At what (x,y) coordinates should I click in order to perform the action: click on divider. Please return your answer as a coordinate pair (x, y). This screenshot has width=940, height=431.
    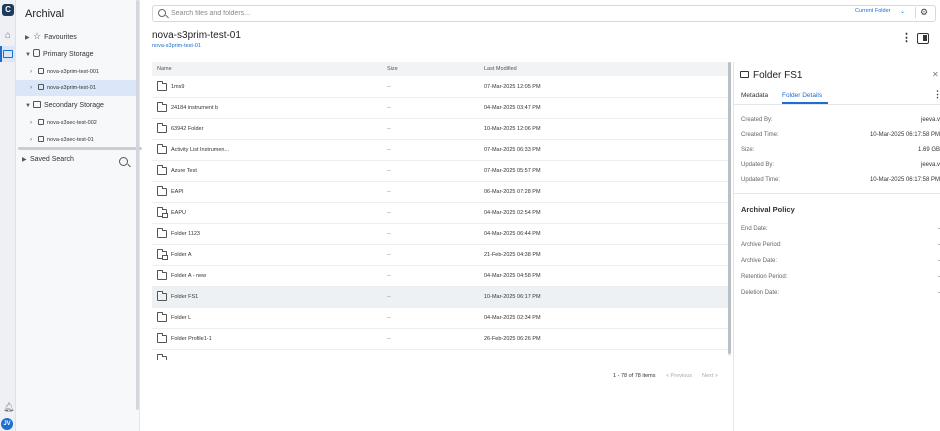
    Looking at the image, I should click on (915, 12).